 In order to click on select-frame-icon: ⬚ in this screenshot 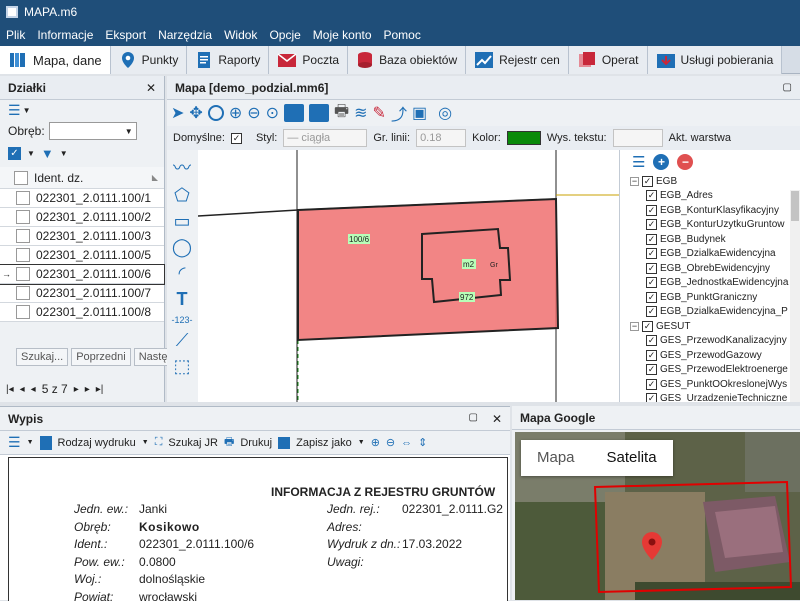, I will do `click(181, 366)`.